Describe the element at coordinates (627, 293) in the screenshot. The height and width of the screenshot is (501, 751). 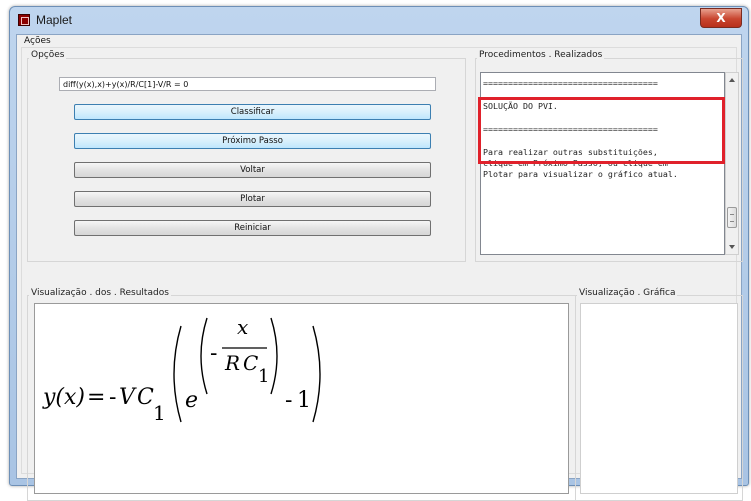
I see `visualizacao-grafica-label: Visualização . Gráfica` at that location.